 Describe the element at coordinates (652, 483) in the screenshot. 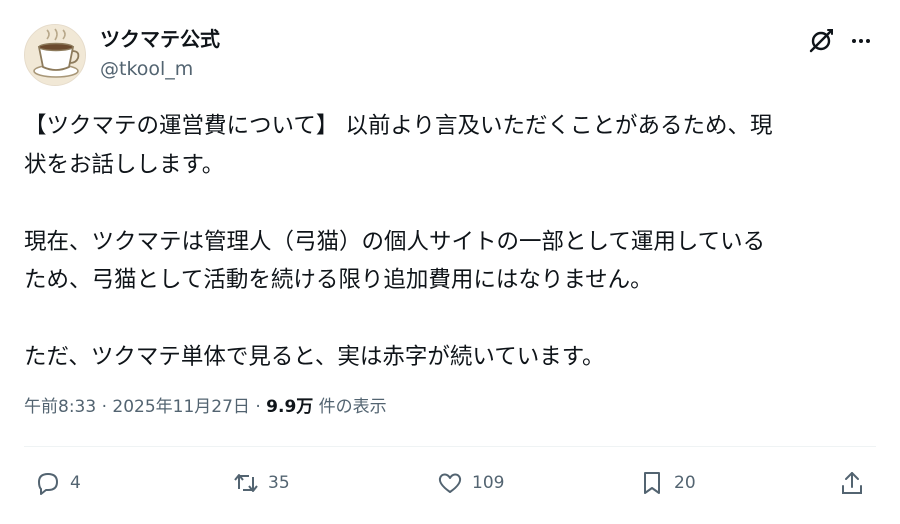

I see `bookmark-icon` at that location.